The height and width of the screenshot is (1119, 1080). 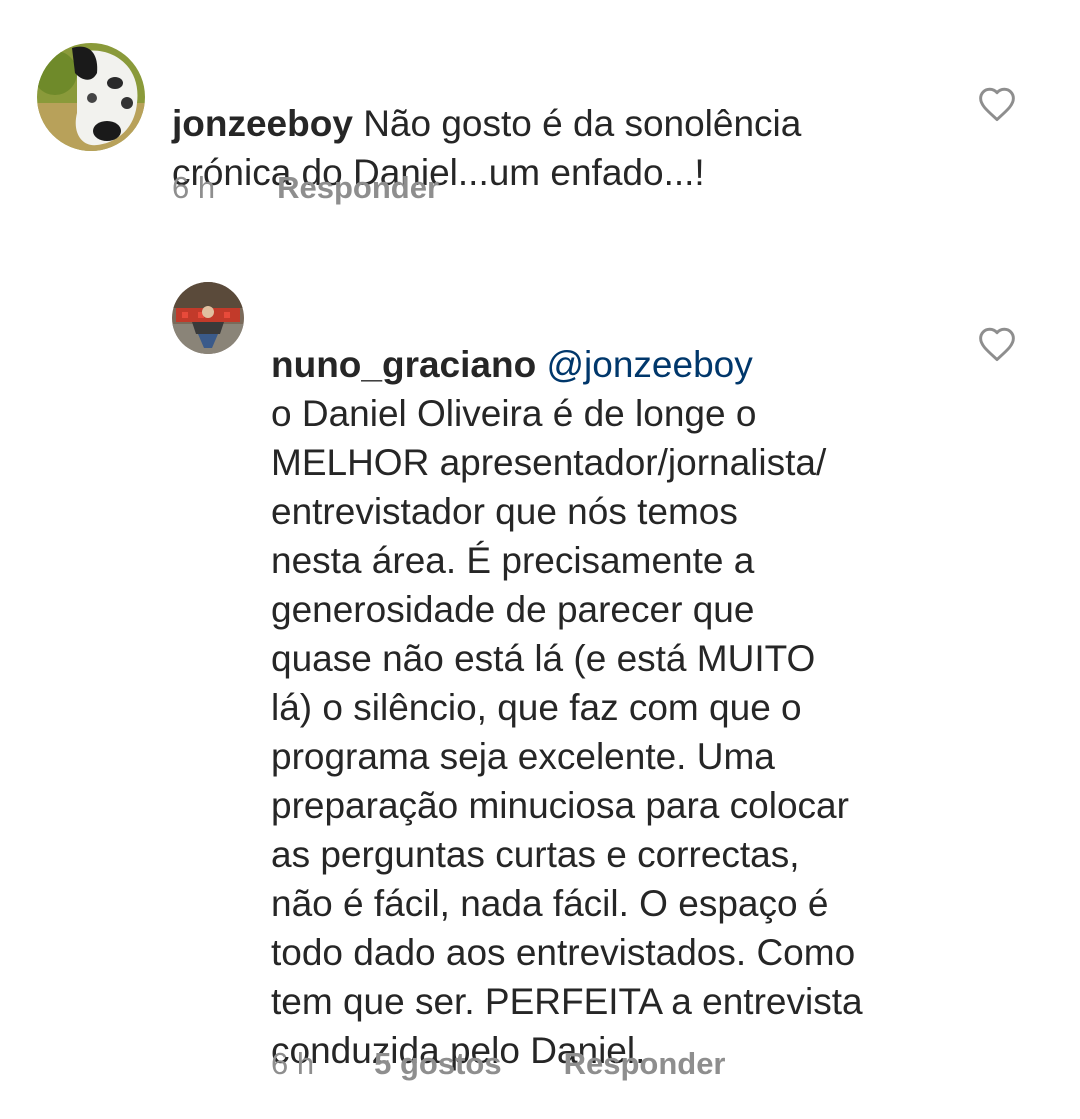 I want to click on comment-username: nuno_graciano, so click(x=403, y=364).